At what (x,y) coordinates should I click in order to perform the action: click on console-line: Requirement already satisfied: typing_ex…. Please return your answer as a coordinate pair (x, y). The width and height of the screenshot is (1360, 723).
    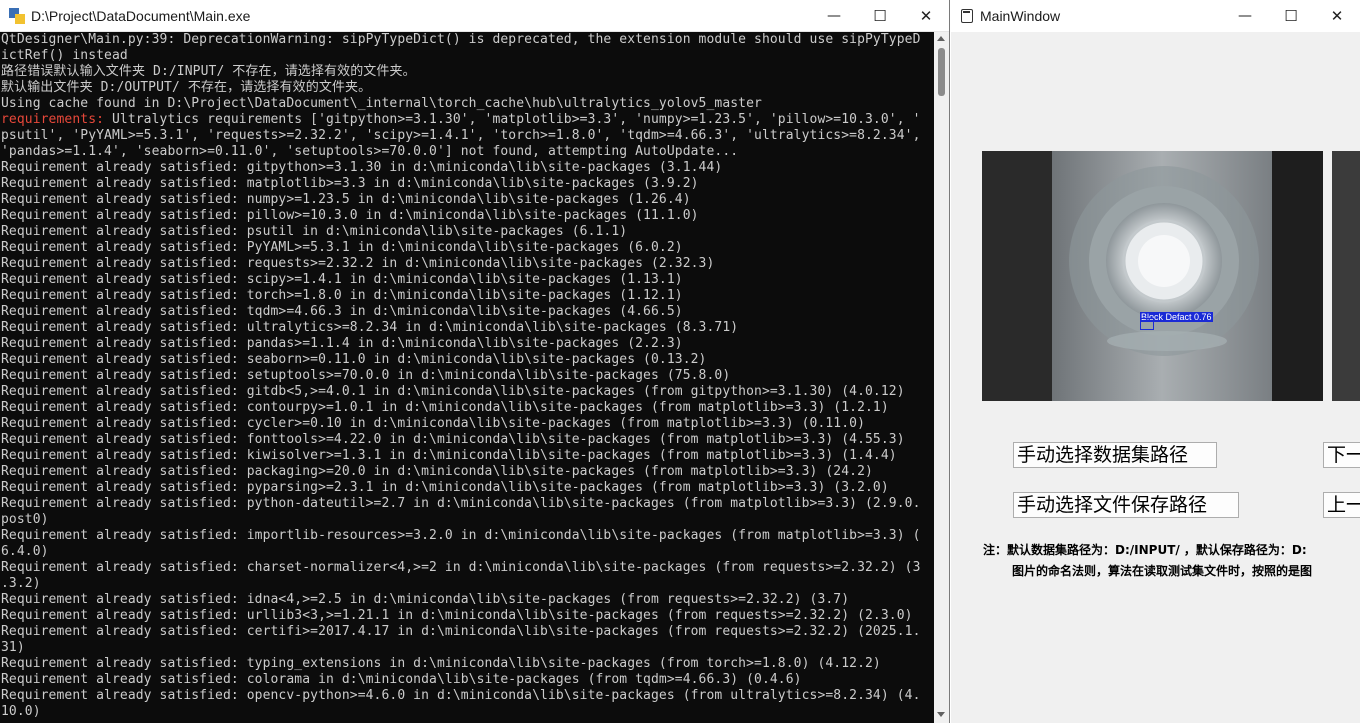
    Looking at the image, I should click on (441, 663).